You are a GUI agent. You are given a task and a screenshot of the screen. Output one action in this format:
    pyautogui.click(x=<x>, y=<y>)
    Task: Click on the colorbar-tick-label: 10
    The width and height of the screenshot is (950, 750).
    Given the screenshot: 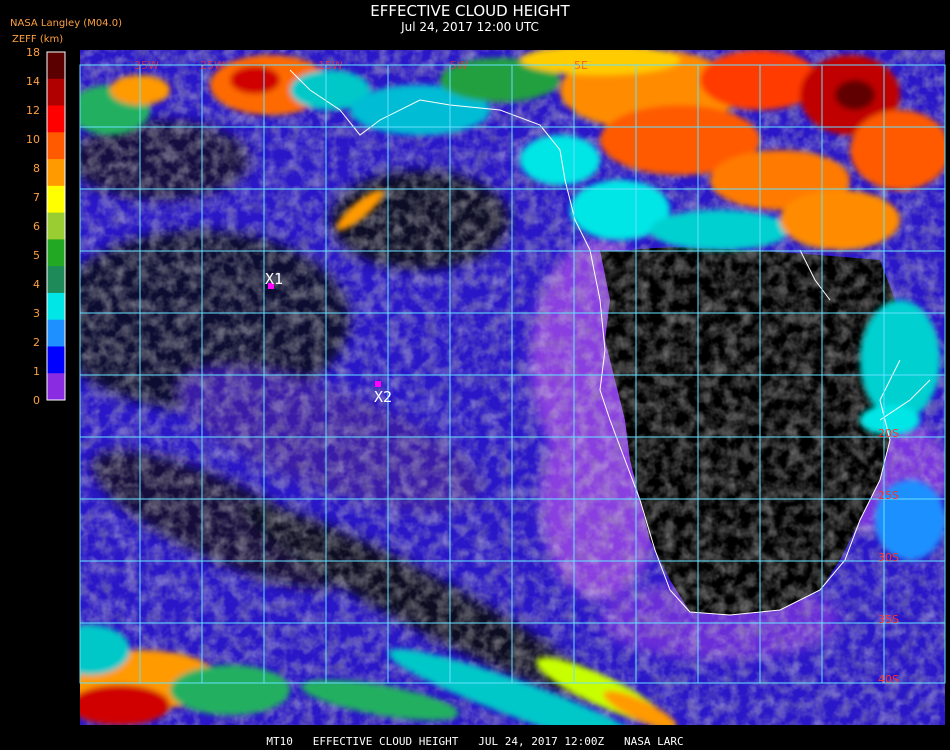 What is the action you would take?
    pyautogui.click(x=33, y=139)
    